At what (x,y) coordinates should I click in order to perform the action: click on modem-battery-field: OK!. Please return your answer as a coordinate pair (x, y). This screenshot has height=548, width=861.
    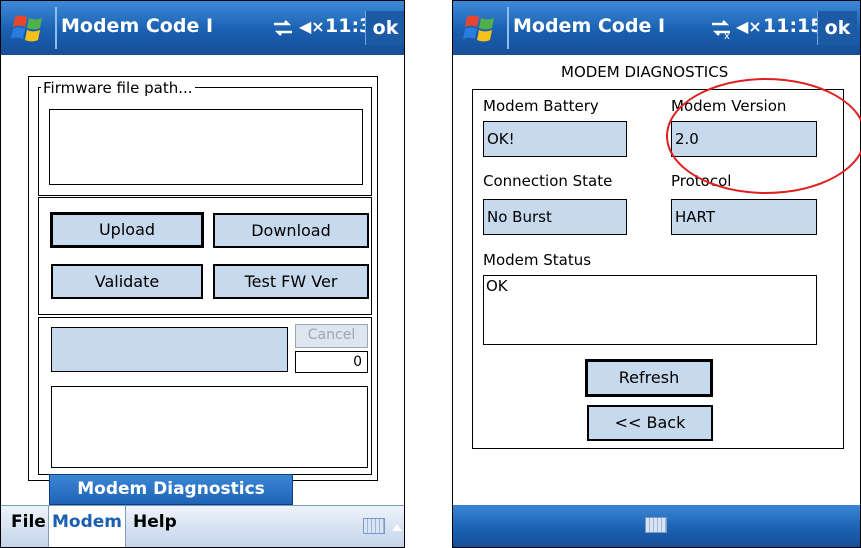
    Looking at the image, I should click on (555, 139).